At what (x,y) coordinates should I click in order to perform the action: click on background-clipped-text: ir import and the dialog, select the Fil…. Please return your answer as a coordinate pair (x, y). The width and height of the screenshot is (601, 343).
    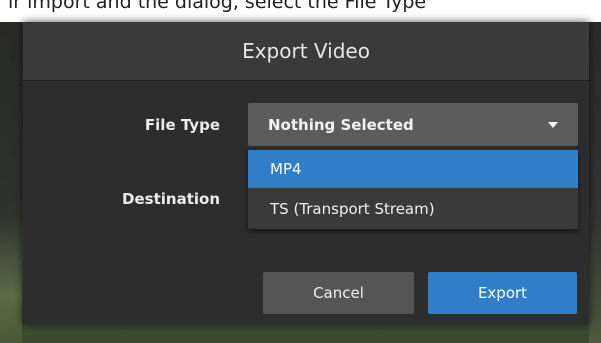
    Looking at the image, I should click on (217, 6).